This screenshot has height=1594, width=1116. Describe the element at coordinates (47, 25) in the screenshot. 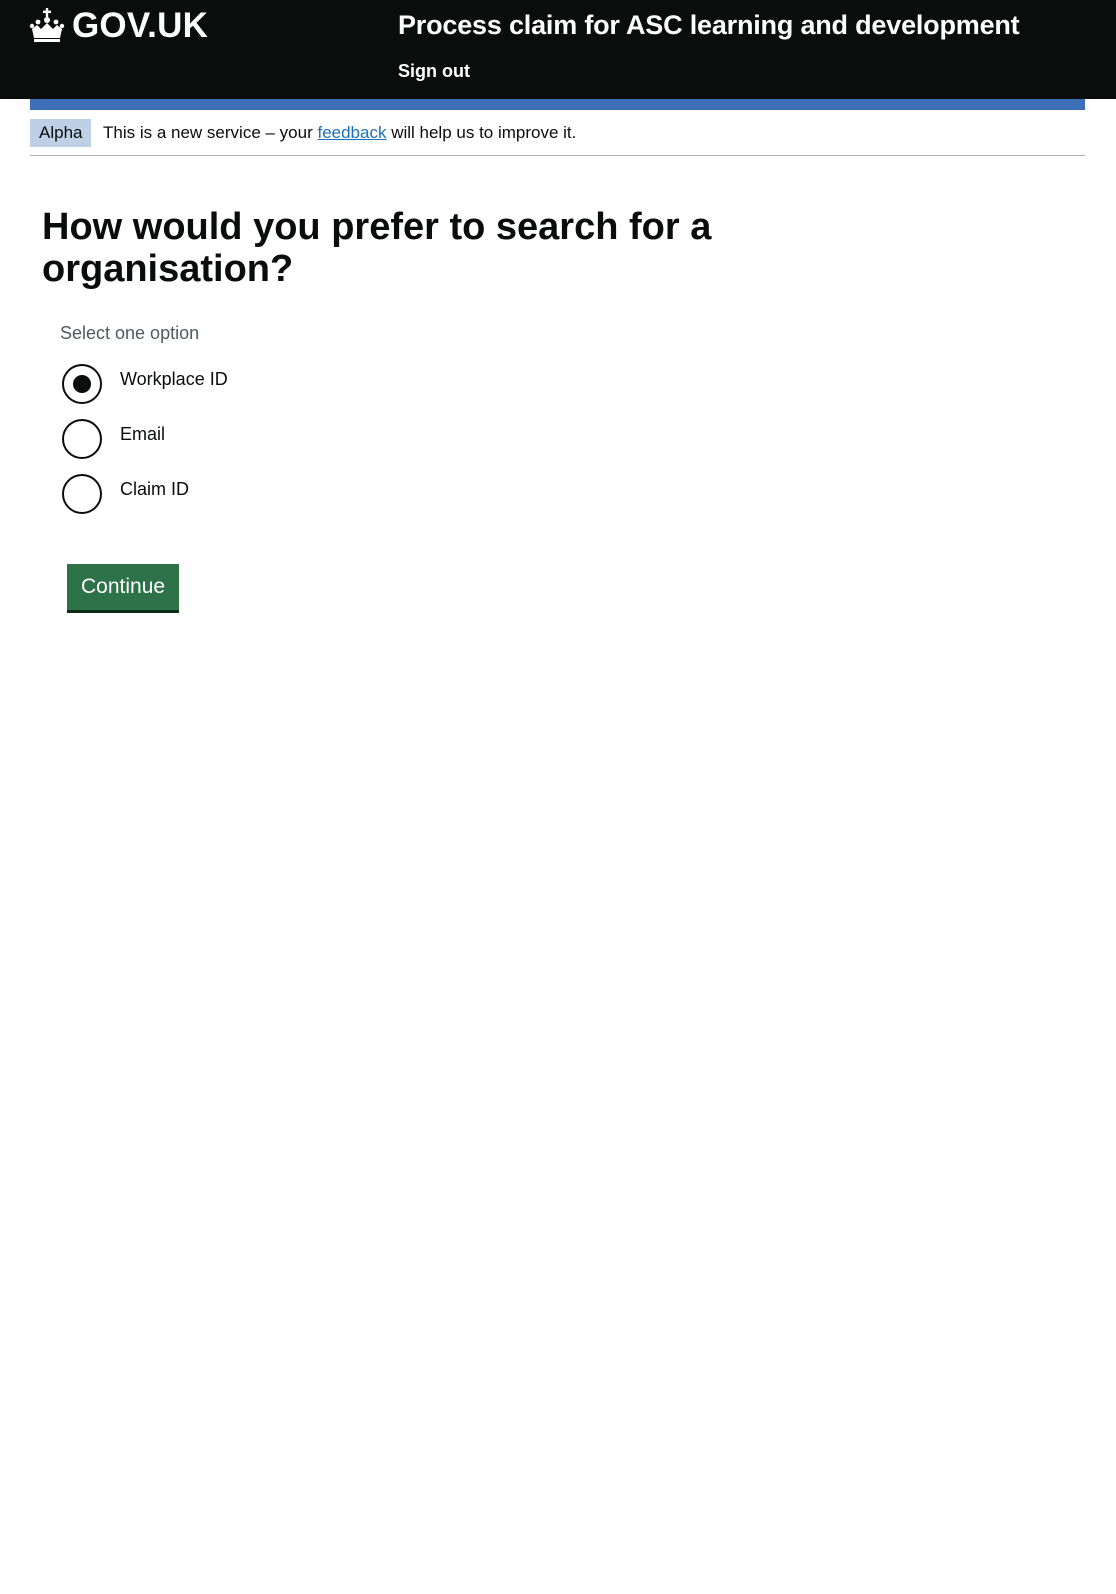

I see `crown-icon` at that location.